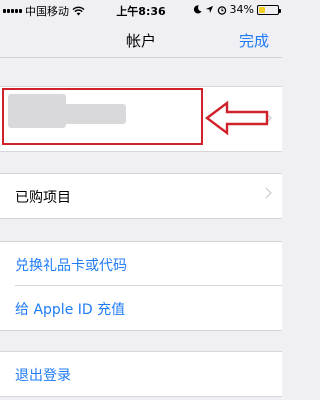 The height and width of the screenshot is (400, 320). I want to click on purchased-label: 已购项目, so click(43, 198).